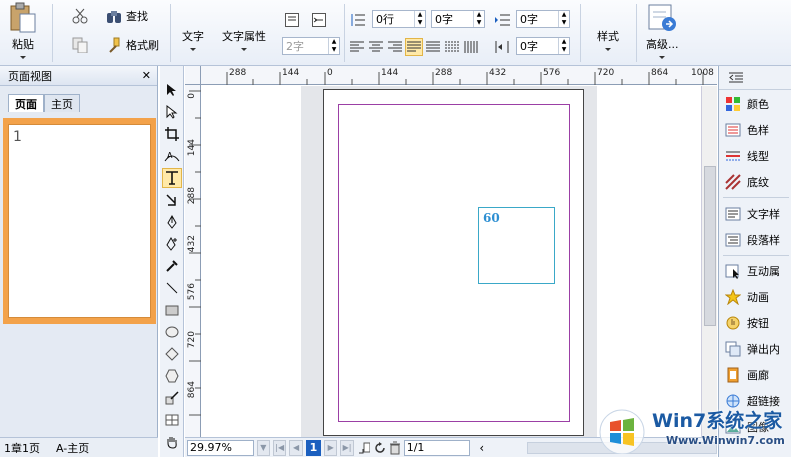 The height and width of the screenshot is (457, 791). What do you see at coordinates (244, 38) in the screenshot?
I see `text-properties-button: 文字属性` at bounding box center [244, 38].